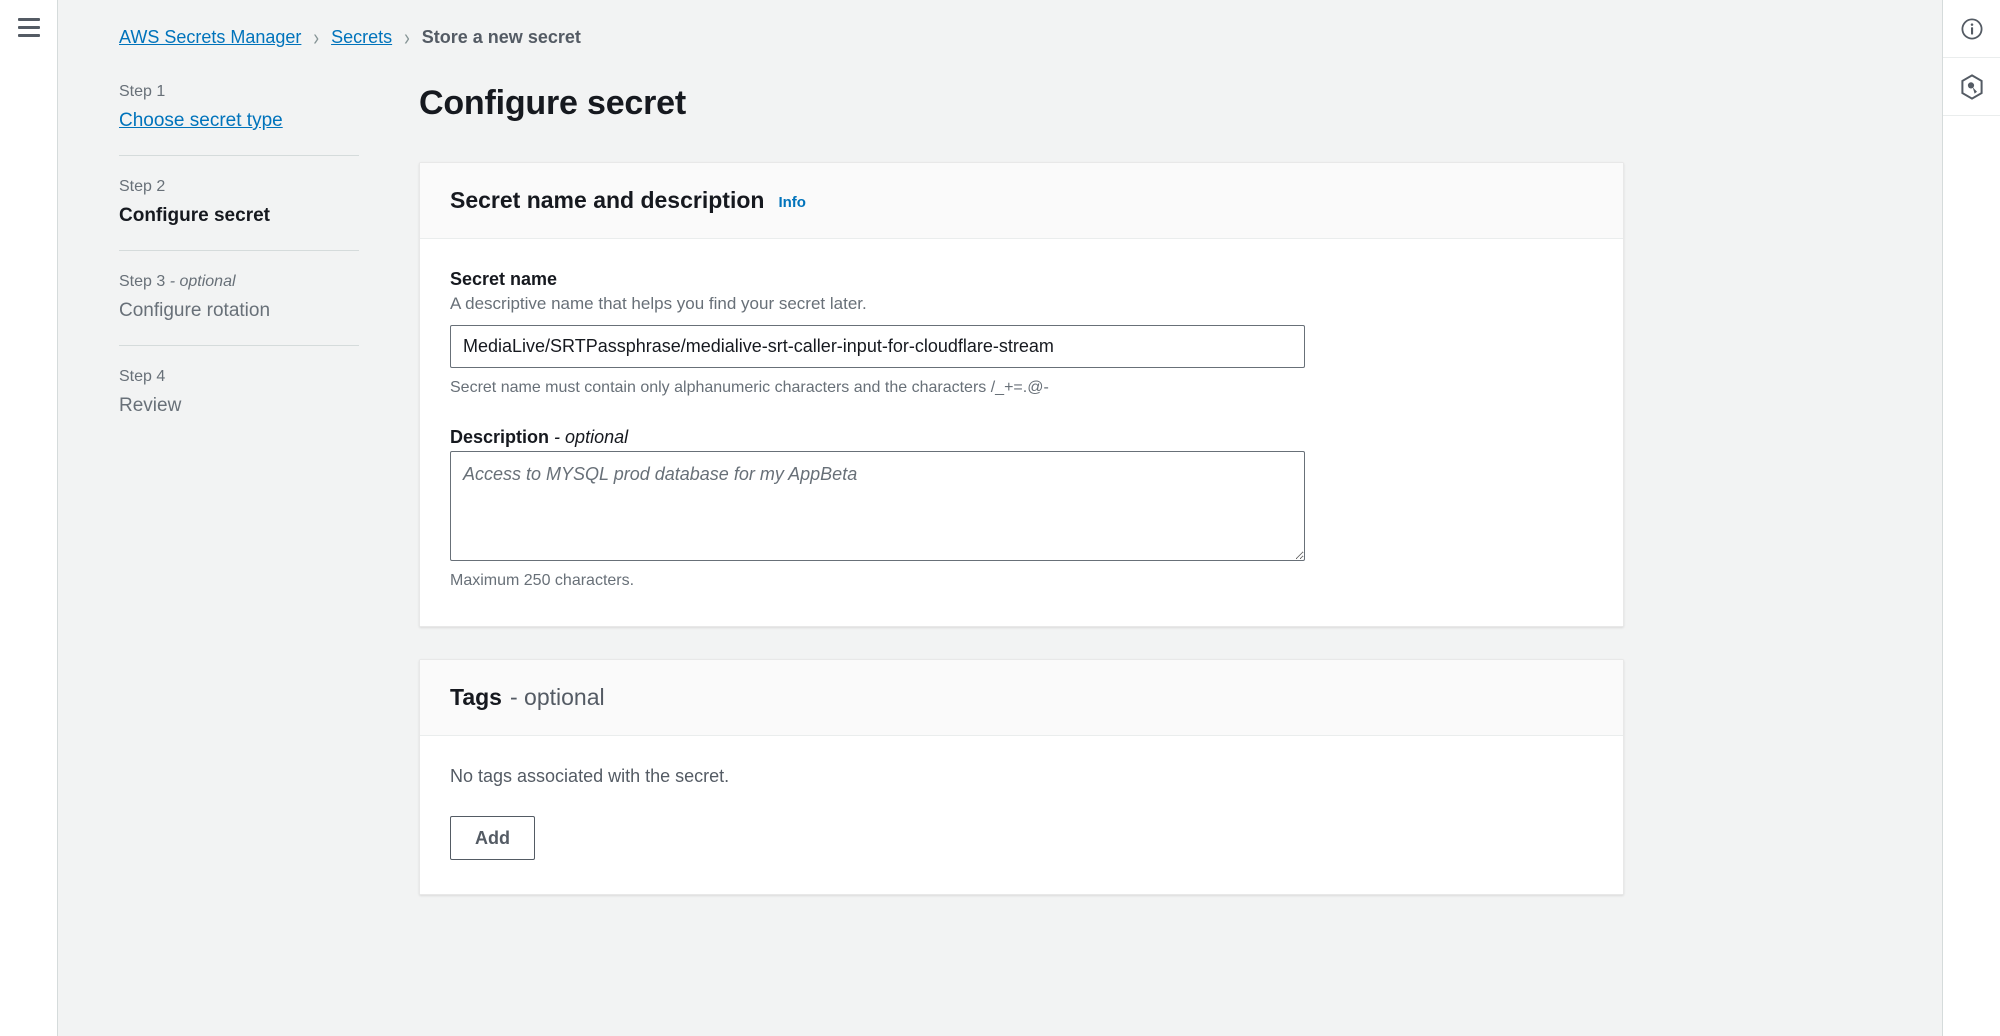 Image resolution: width=2000 pixels, height=1036 pixels. I want to click on secret-section-header: Secret name and description Info, so click(1021, 201).